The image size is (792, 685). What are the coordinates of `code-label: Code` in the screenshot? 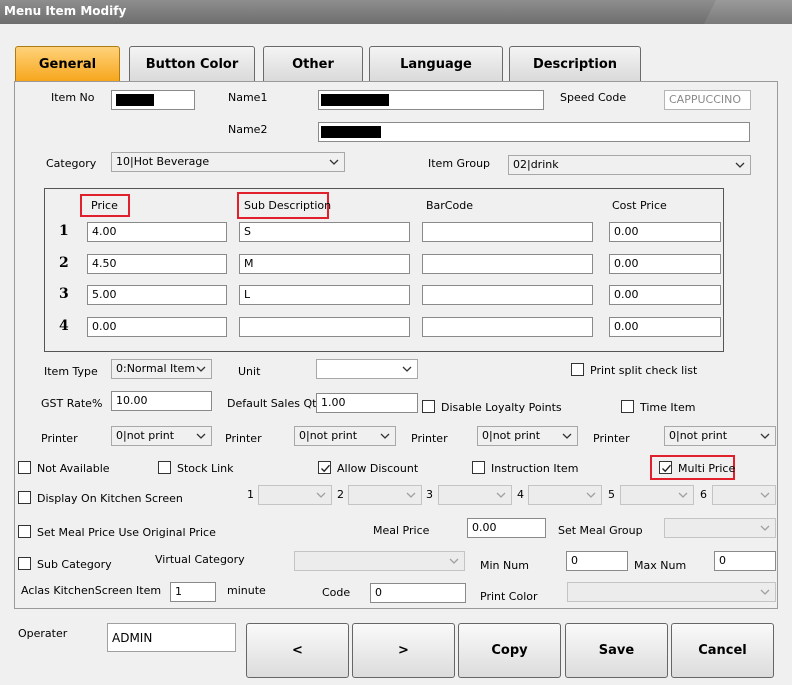 It's located at (336, 592).